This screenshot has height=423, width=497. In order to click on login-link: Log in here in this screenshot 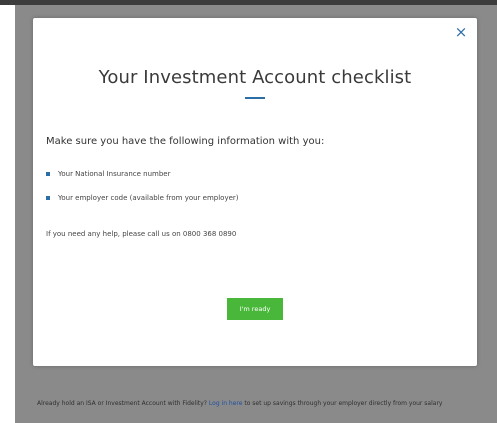, I will do `click(226, 403)`.